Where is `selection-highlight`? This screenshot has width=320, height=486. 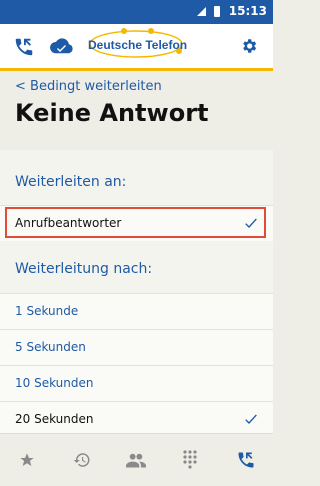 selection-highlight is located at coordinates (135, 222).